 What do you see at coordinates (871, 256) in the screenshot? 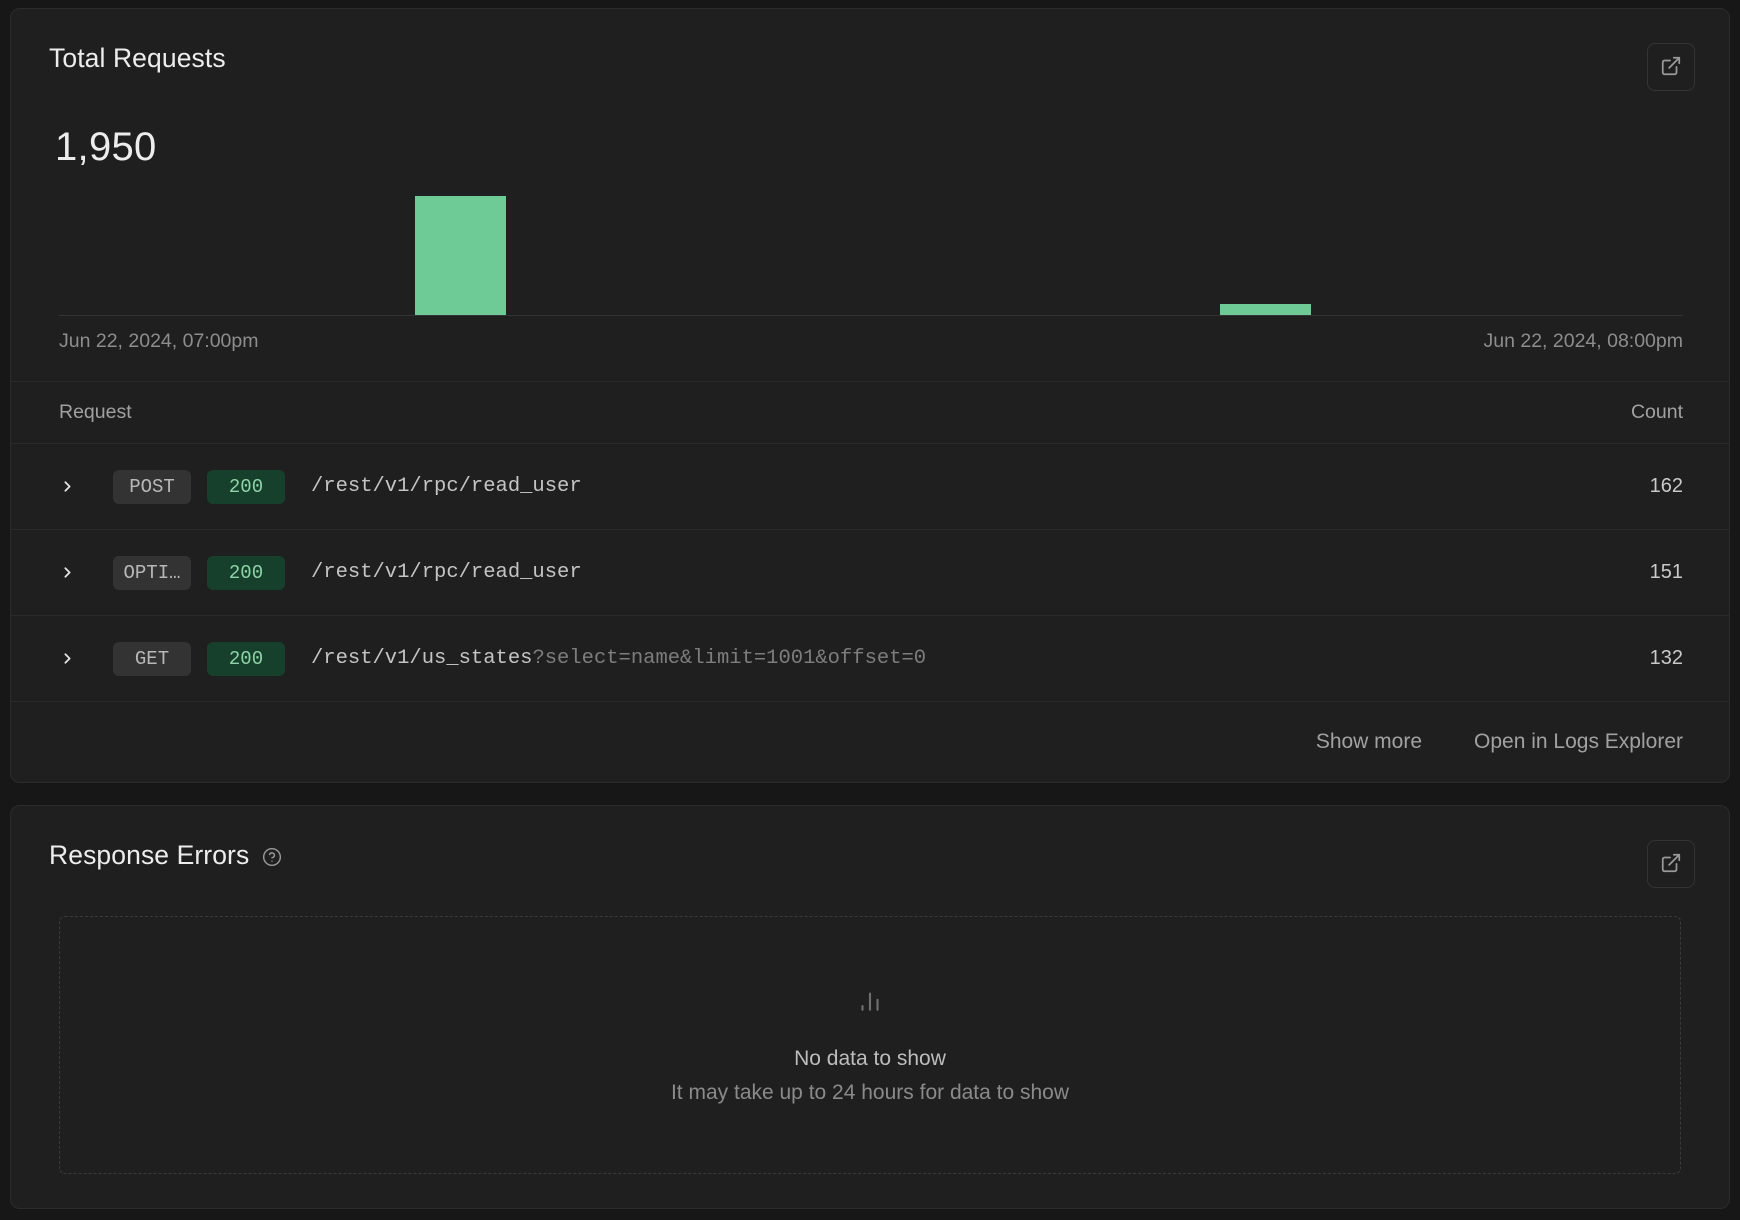
I see `chart-plot-area` at bounding box center [871, 256].